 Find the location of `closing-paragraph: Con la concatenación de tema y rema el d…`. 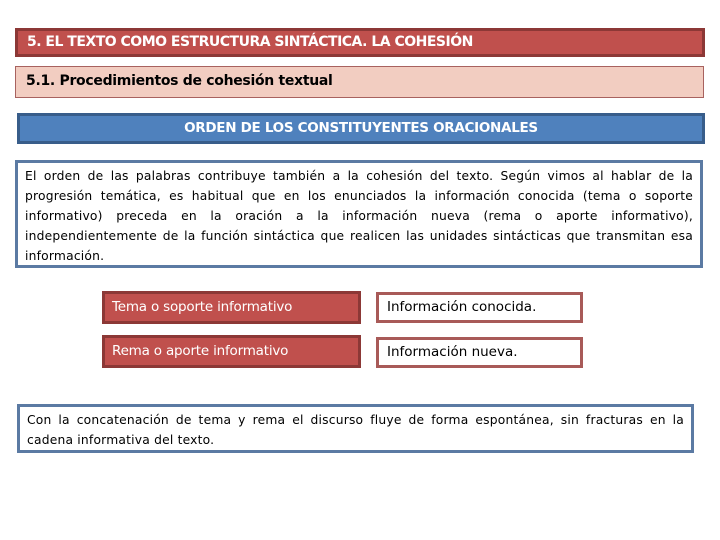

closing-paragraph: Con la concatenación de tema y rema el d… is located at coordinates (355, 430).